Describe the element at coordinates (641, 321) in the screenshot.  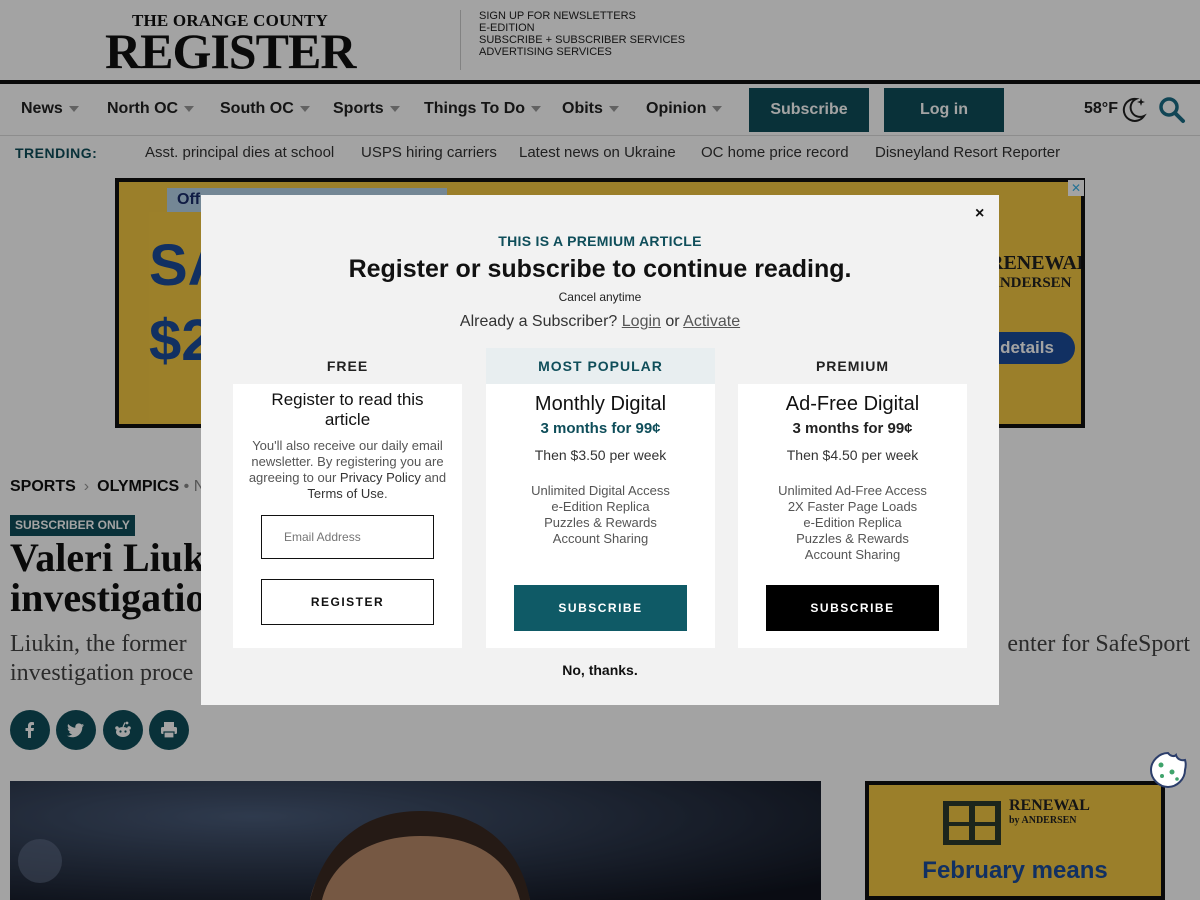
I see `login-link: Login` at that location.